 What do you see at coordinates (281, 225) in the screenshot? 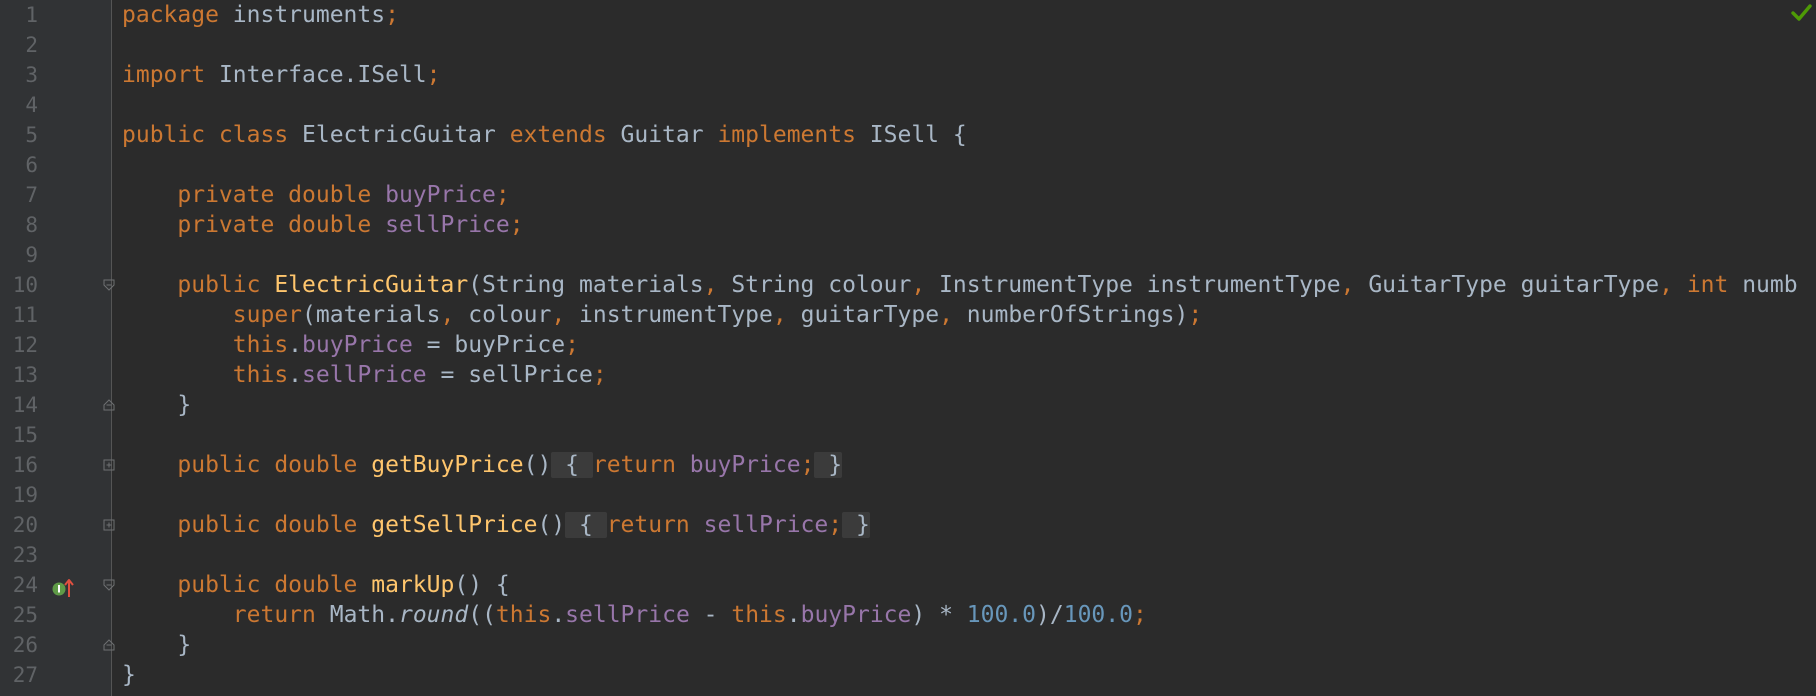
I see `code-token: private double` at bounding box center [281, 225].